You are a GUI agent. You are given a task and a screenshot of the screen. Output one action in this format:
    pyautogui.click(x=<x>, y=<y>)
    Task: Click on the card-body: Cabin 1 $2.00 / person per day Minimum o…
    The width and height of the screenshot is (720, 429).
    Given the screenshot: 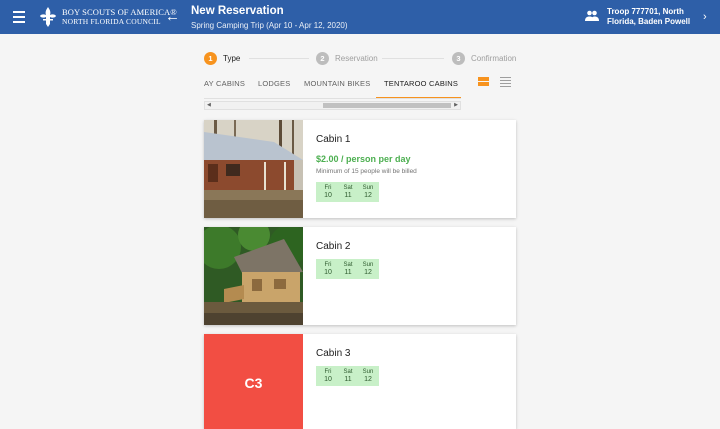 What is the action you would take?
    pyautogui.click(x=412, y=168)
    